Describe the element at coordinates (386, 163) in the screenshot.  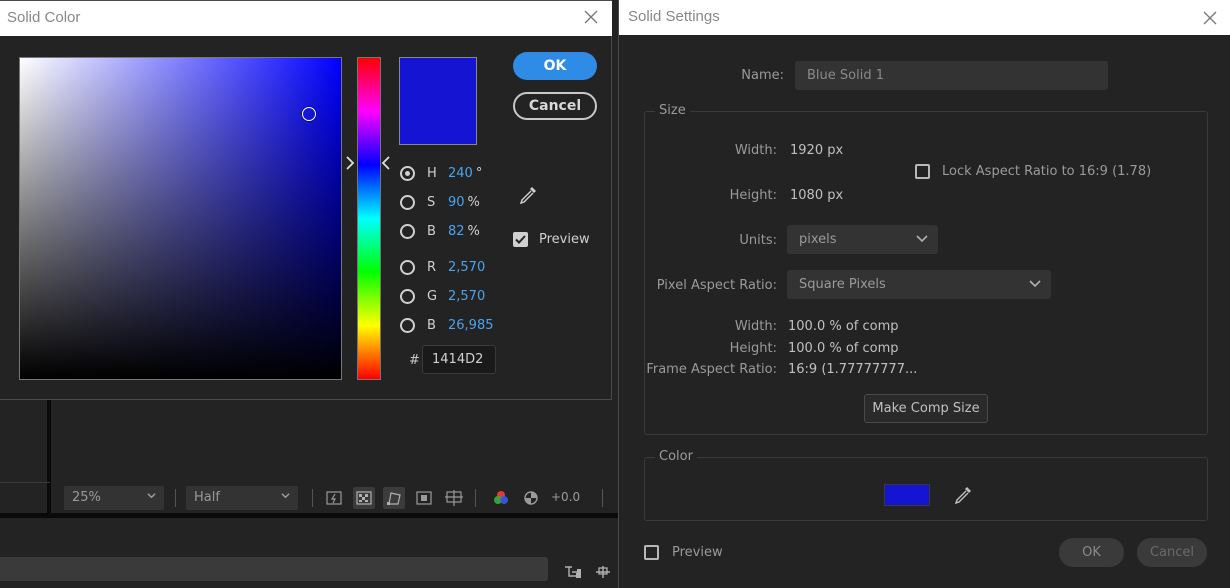
I see `hue-slider-right-arrow-icon` at that location.